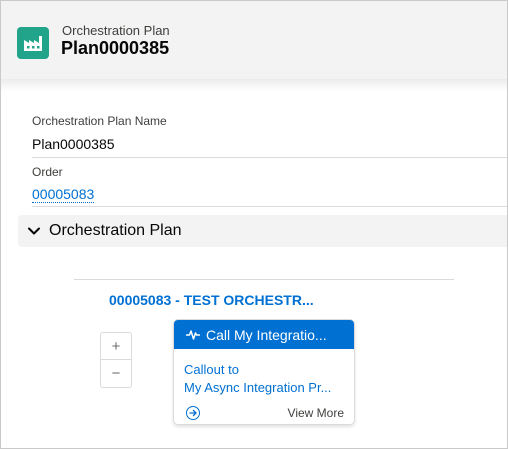 The width and height of the screenshot is (508, 449). Describe the element at coordinates (316, 413) in the screenshot. I see `view-more-link: View More` at that location.